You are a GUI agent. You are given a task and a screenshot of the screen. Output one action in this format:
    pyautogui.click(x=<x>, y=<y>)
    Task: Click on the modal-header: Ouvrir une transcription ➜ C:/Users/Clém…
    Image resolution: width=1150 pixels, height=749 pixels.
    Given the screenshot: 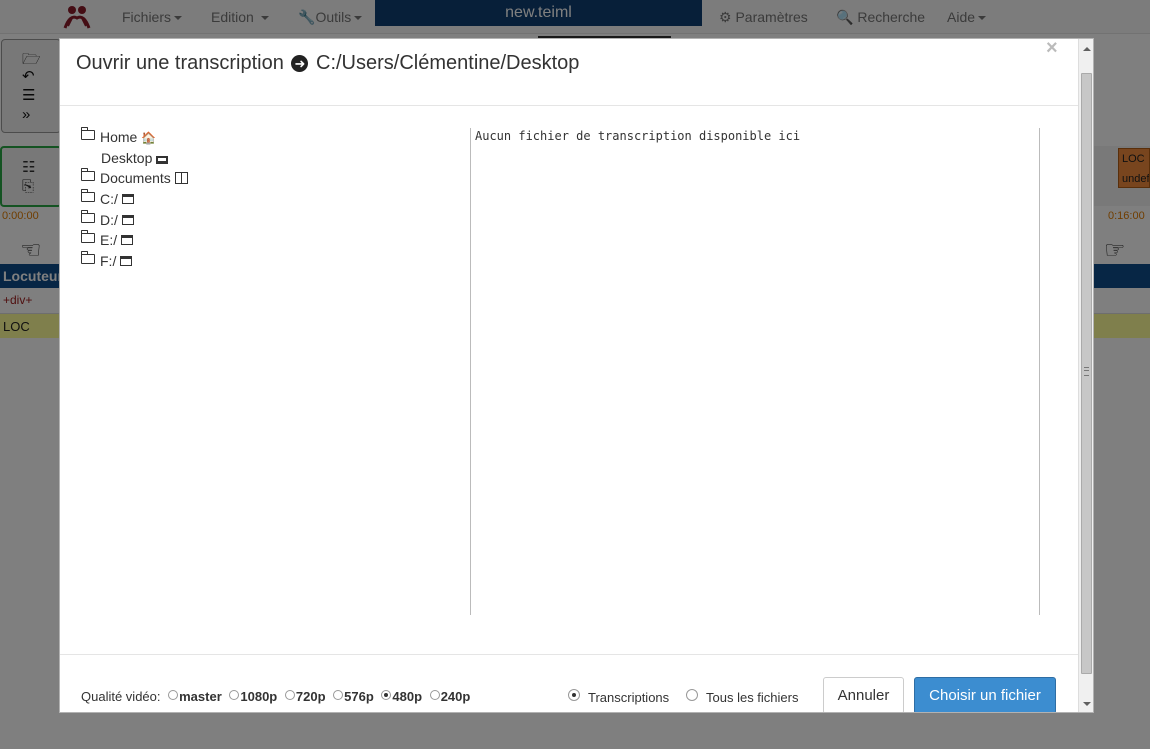 What is the action you would take?
    pyautogui.click(x=569, y=72)
    